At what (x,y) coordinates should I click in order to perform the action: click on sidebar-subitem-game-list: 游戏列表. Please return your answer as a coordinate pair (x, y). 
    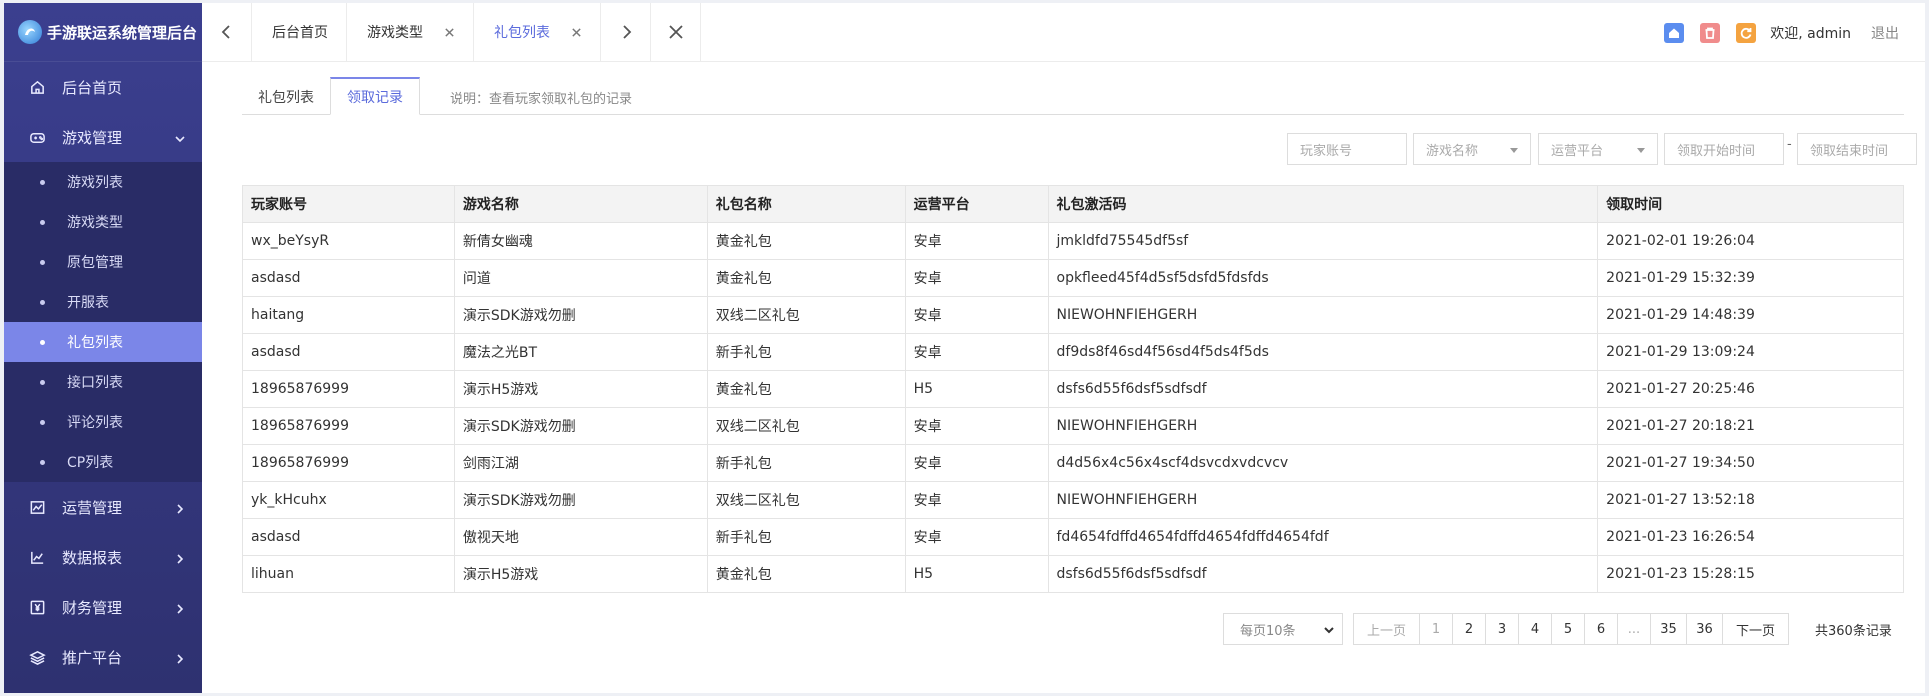
    Looking at the image, I should click on (103, 182).